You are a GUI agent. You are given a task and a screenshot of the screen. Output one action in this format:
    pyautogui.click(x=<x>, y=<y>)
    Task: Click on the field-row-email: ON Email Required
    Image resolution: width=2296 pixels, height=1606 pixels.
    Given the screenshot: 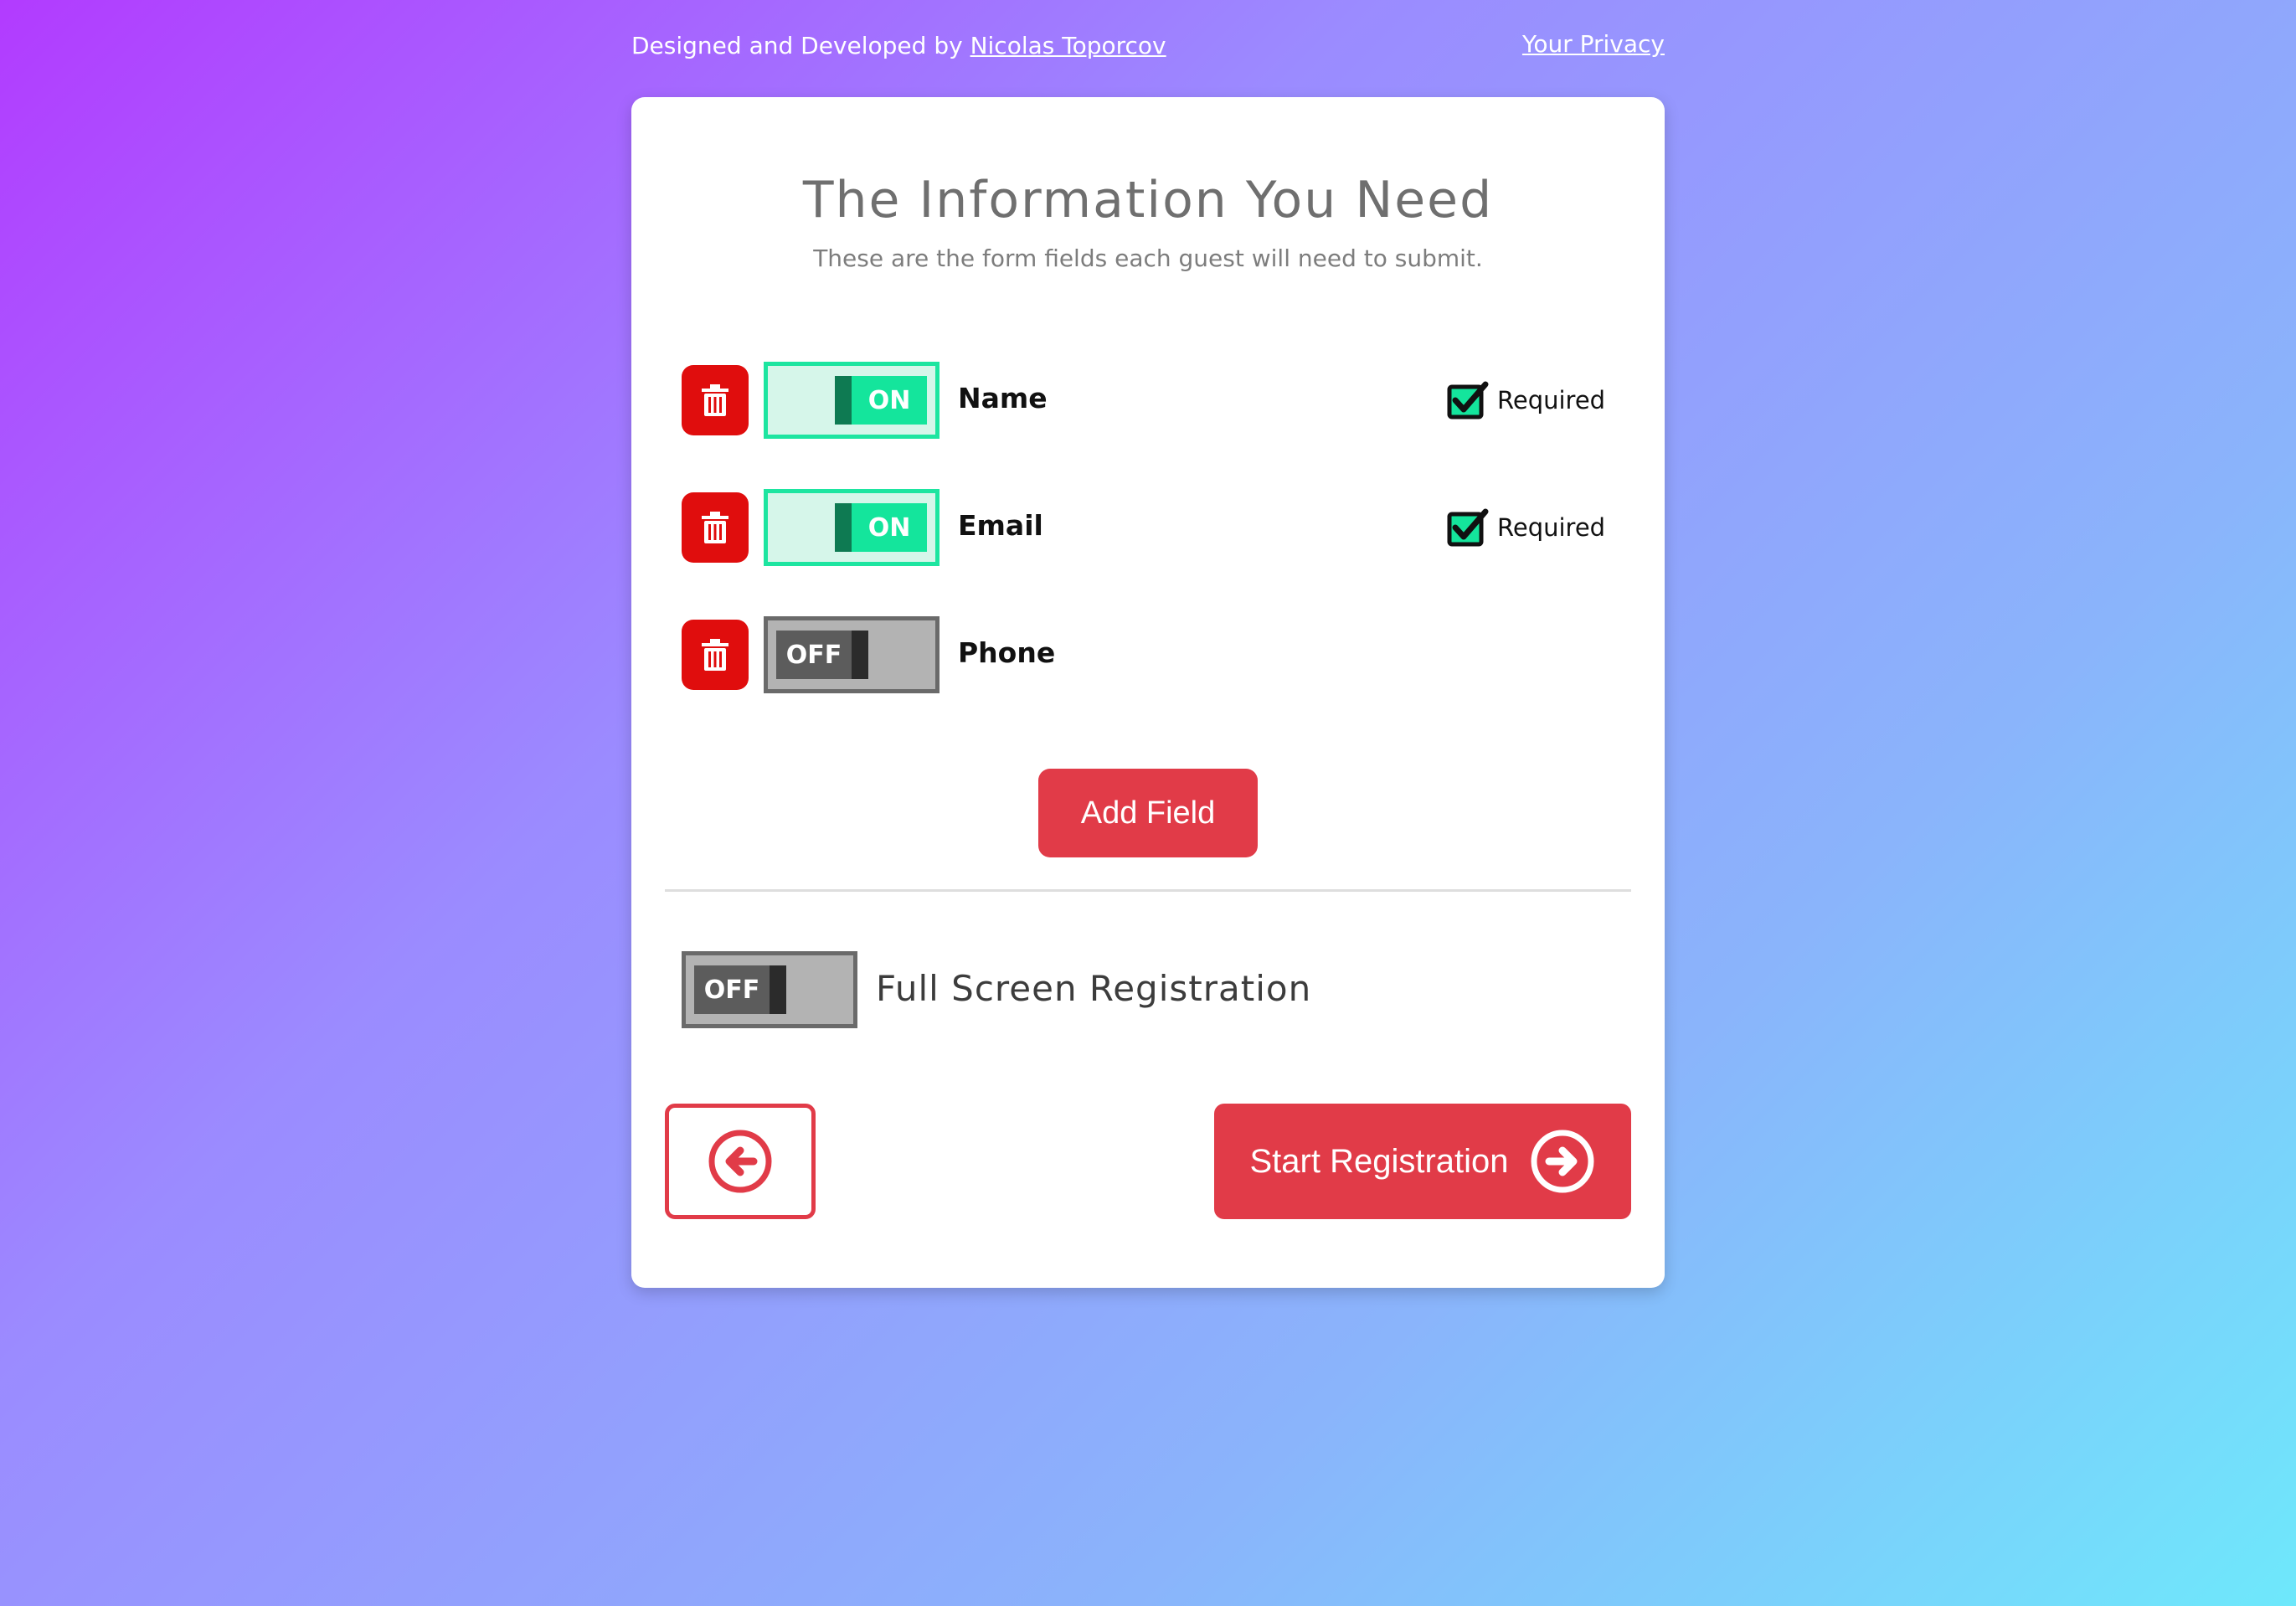 What is the action you would take?
    pyautogui.click(x=1148, y=527)
    